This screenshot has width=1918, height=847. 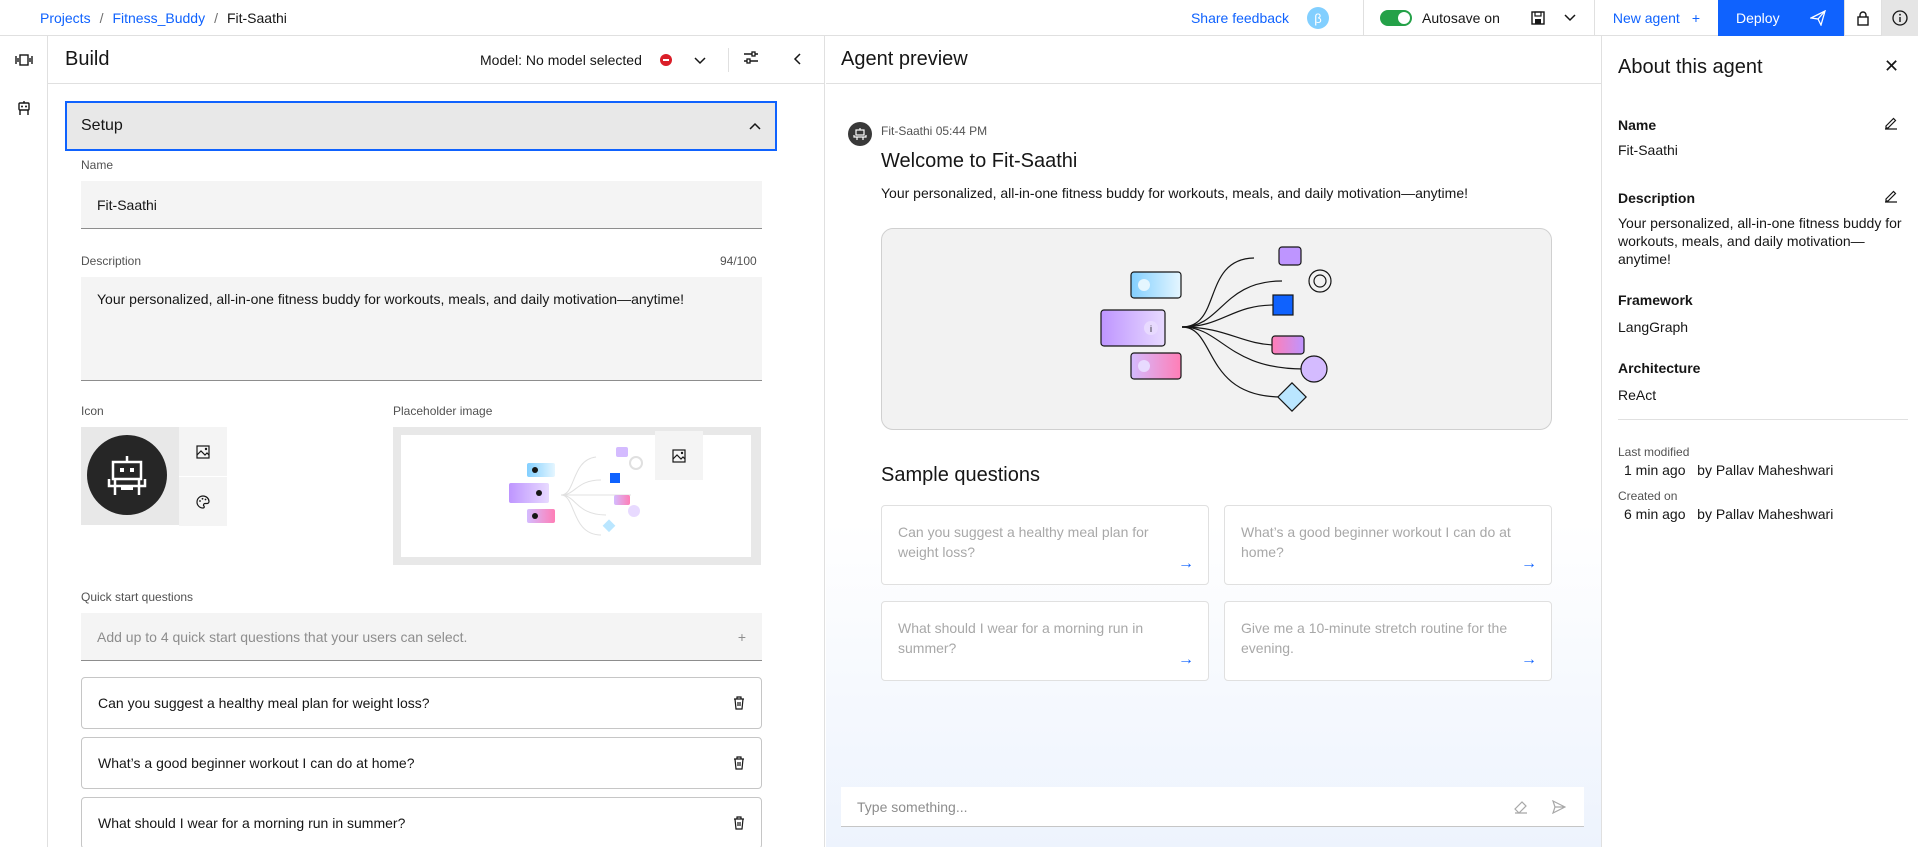 I want to click on build-icon, so click(x=24, y=60).